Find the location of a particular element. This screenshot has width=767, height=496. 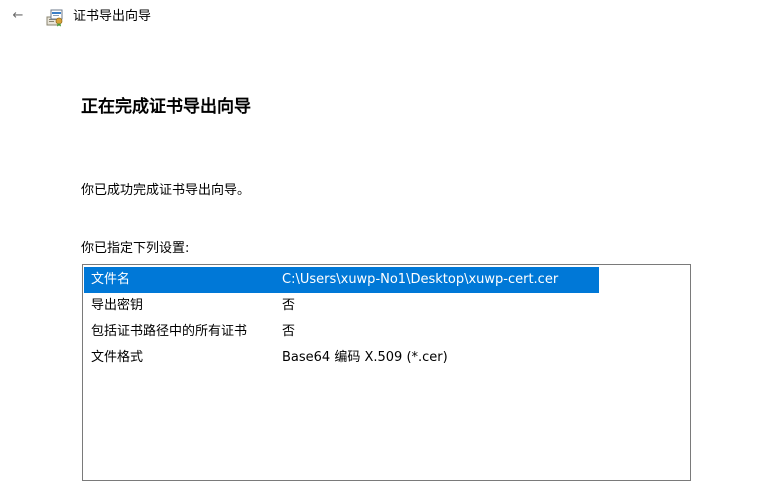

settings-label: 你已指定下列设置: is located at coordinates (135, 248).